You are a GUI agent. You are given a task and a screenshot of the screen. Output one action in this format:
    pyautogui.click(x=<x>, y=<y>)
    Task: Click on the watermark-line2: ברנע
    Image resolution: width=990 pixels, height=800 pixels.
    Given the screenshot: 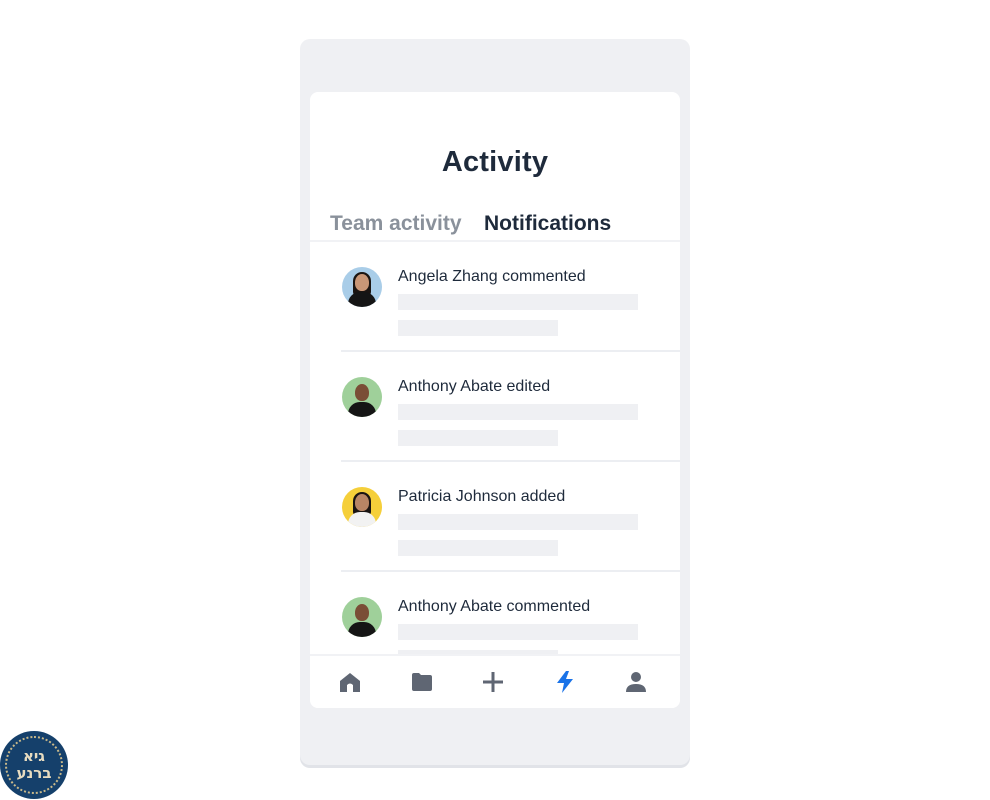 What is the action you would take?
    pyautogui.click(x=34, y=773)
    